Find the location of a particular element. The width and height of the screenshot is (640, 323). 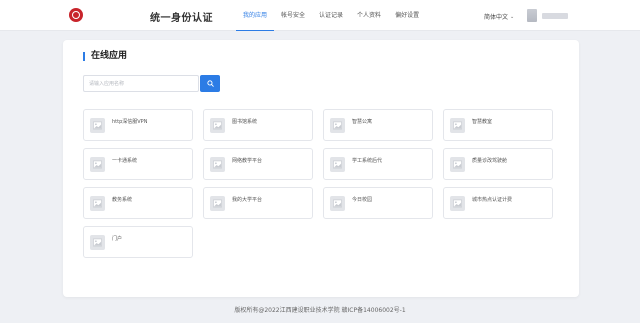

app-tile: 学工系统后代 is located at coordinates (378, 164).